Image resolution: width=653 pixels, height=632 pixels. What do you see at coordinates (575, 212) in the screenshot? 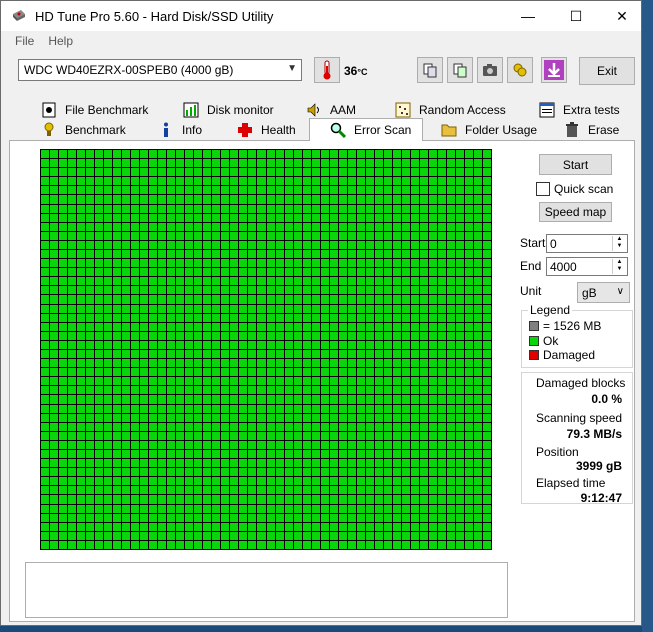
I see `speed-map-button: Speed map` at bounding box center [575, 212].